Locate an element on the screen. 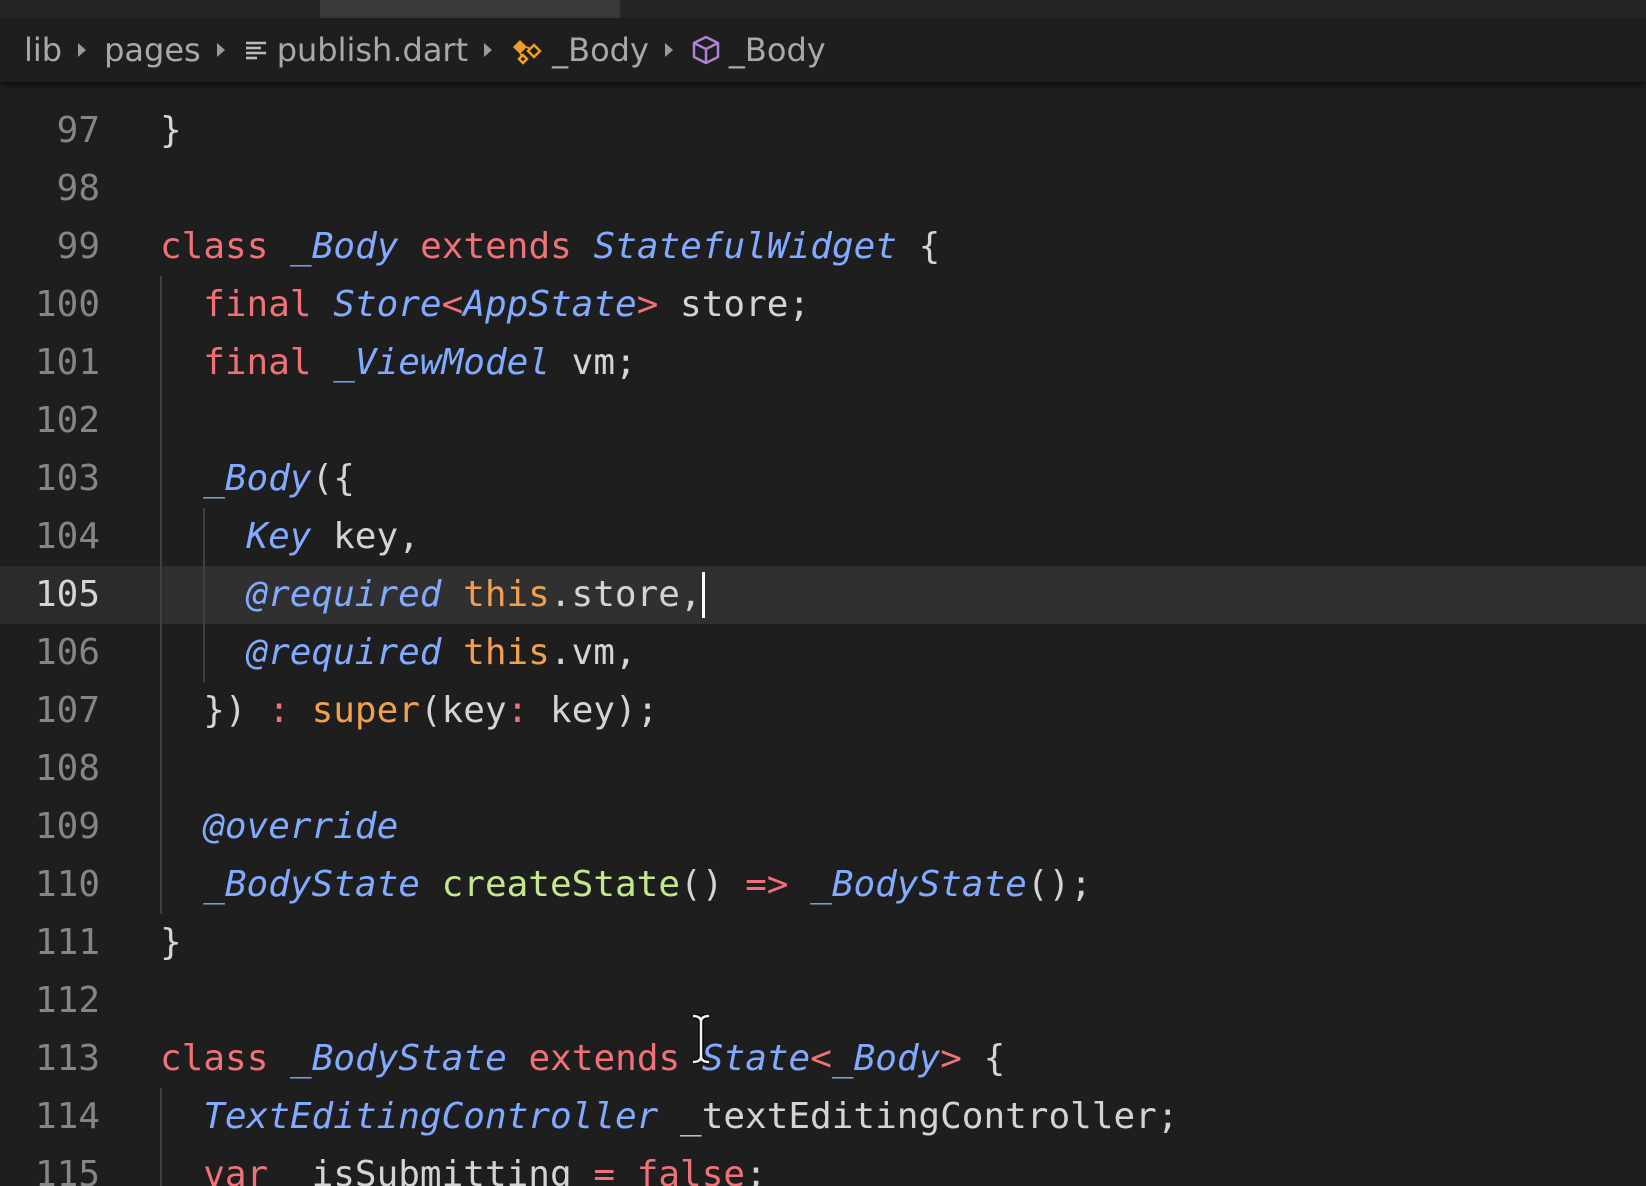 This screenshot has width=1646, height=1186. code-line: 98 is located at coordinates (823, 189).